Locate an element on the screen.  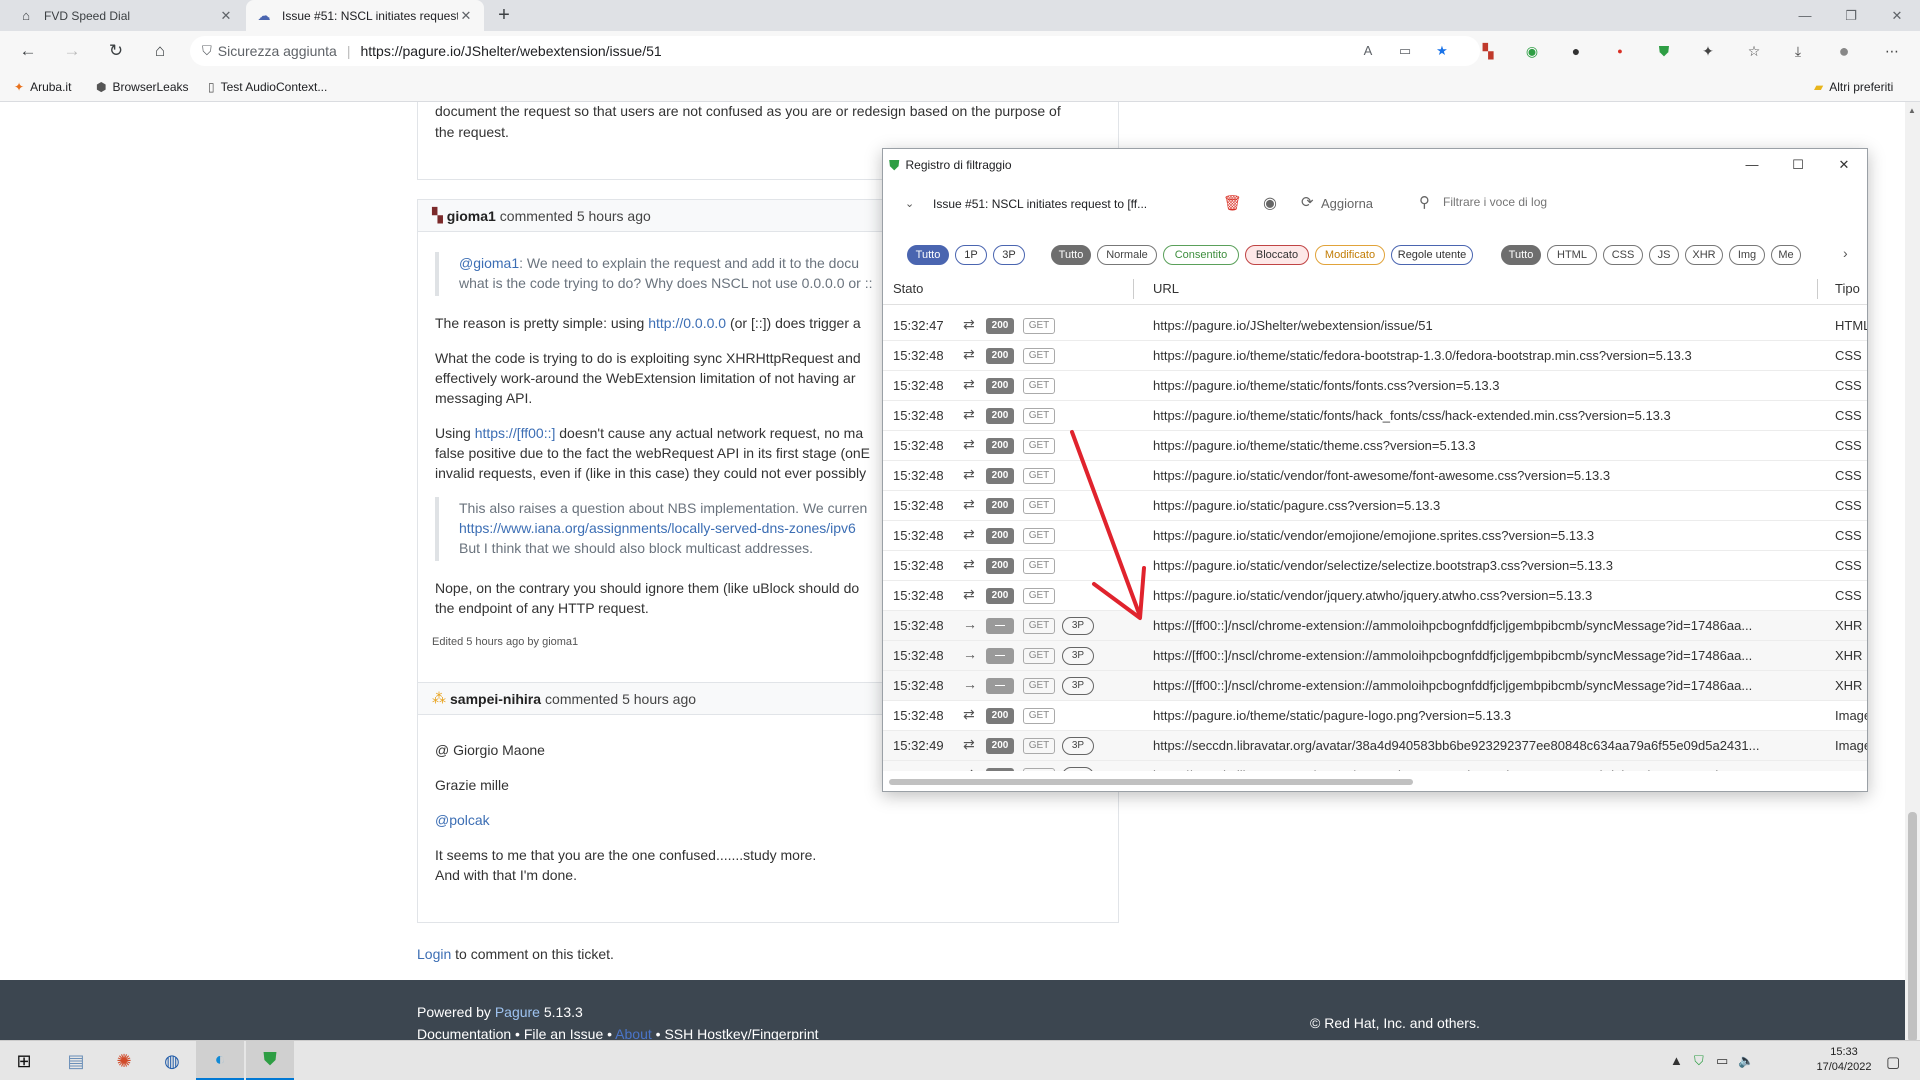
close-window-icon: ✕ is located at coordinates (1897, 15).